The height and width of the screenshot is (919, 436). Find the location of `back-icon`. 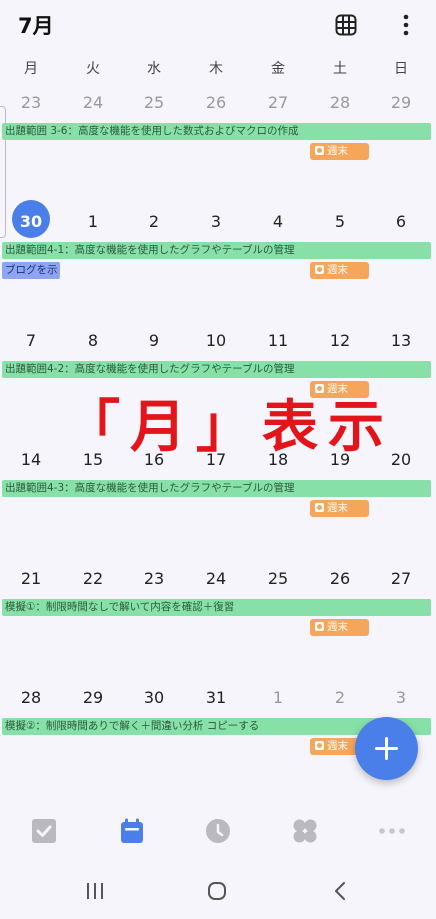

back-icon is located at coordinates (341, 891).